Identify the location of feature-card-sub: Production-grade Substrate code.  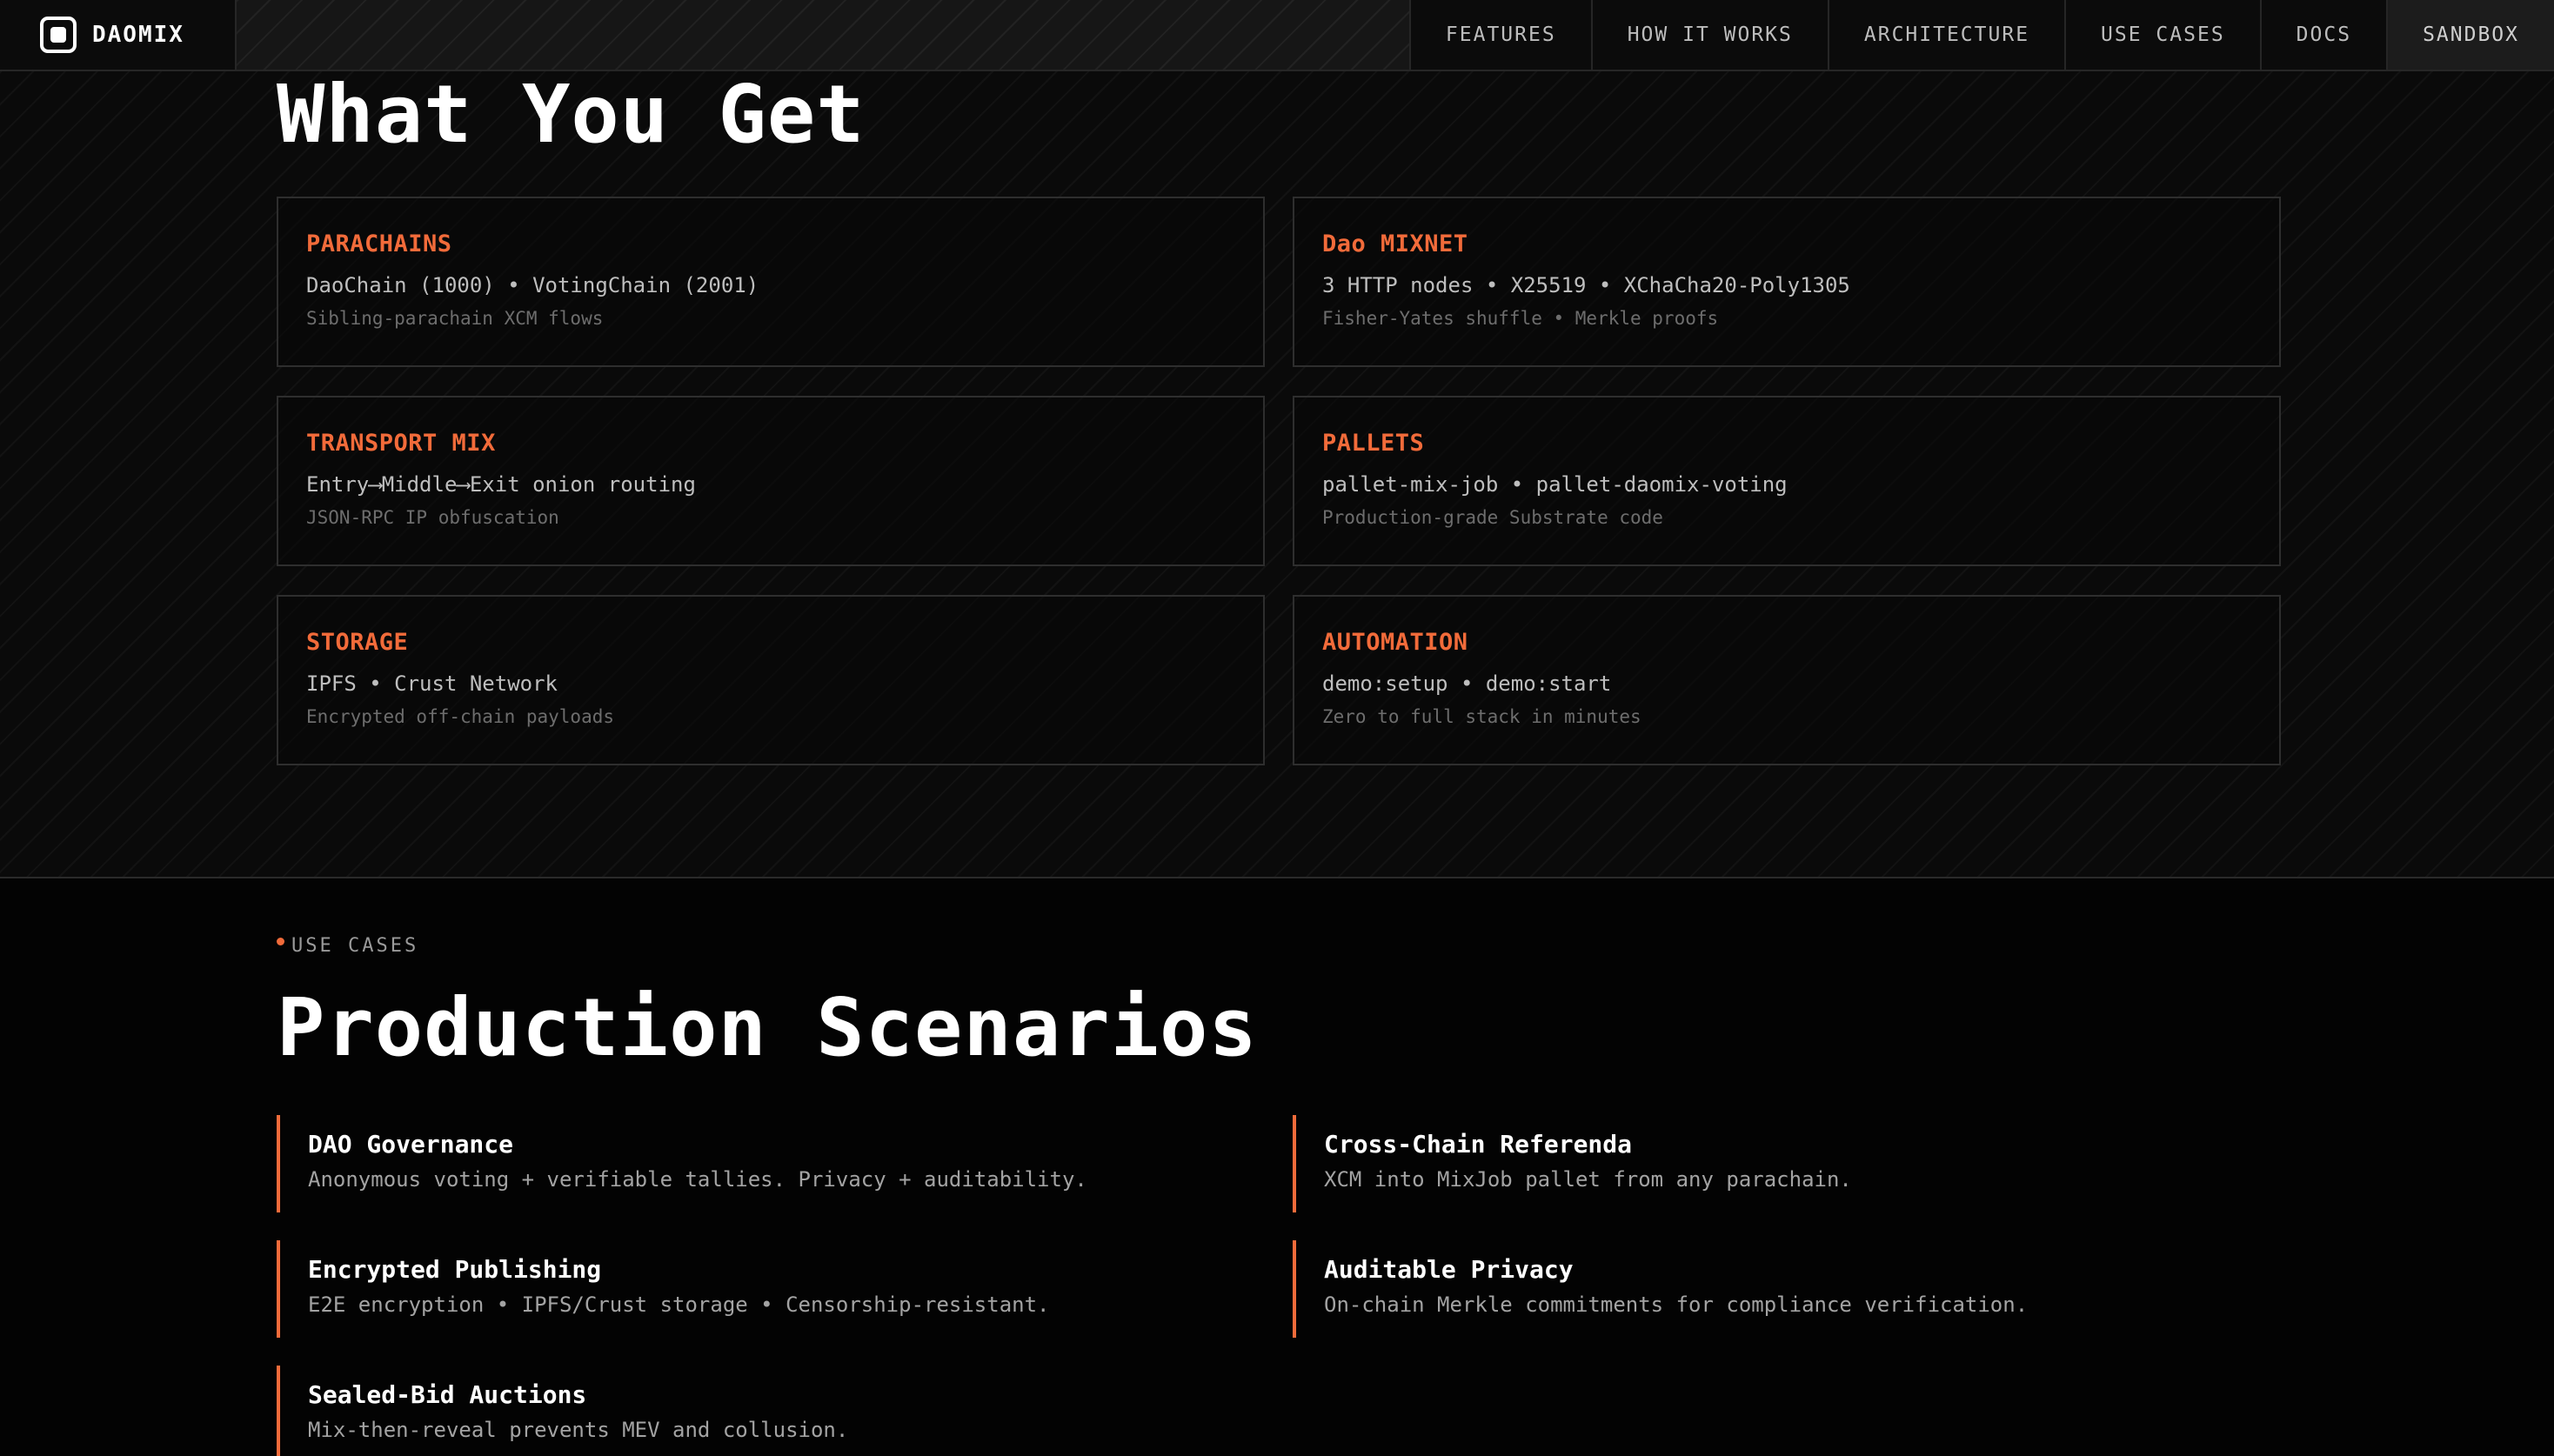
(1492, 517).